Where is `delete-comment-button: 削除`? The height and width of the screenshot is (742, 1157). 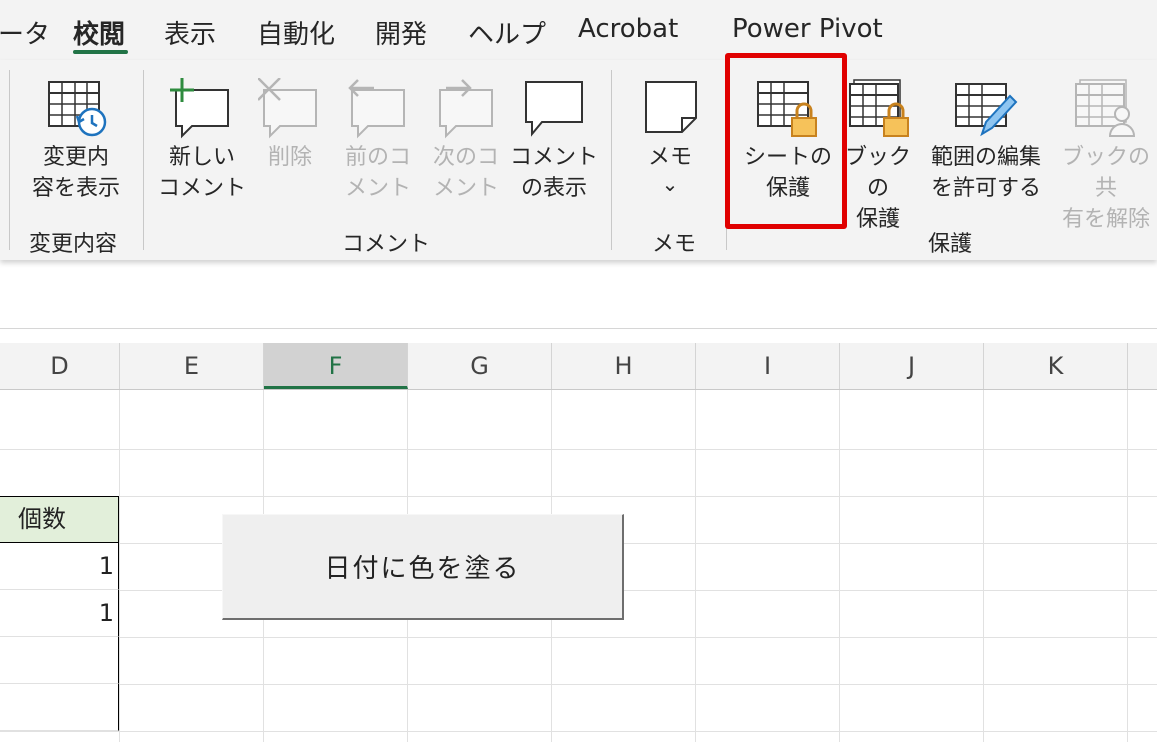 delete-comment-button: 削除 is located at coordinates (290, 135).